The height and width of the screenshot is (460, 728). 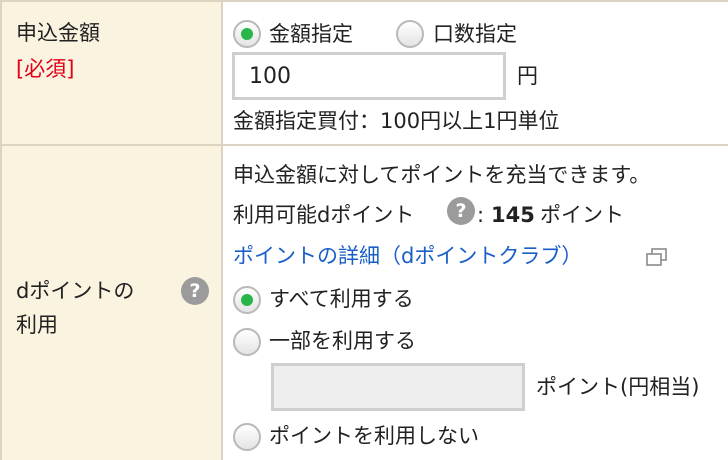 I want to click on point-usage-label-line2: 利用, so click(x=37, y=325).